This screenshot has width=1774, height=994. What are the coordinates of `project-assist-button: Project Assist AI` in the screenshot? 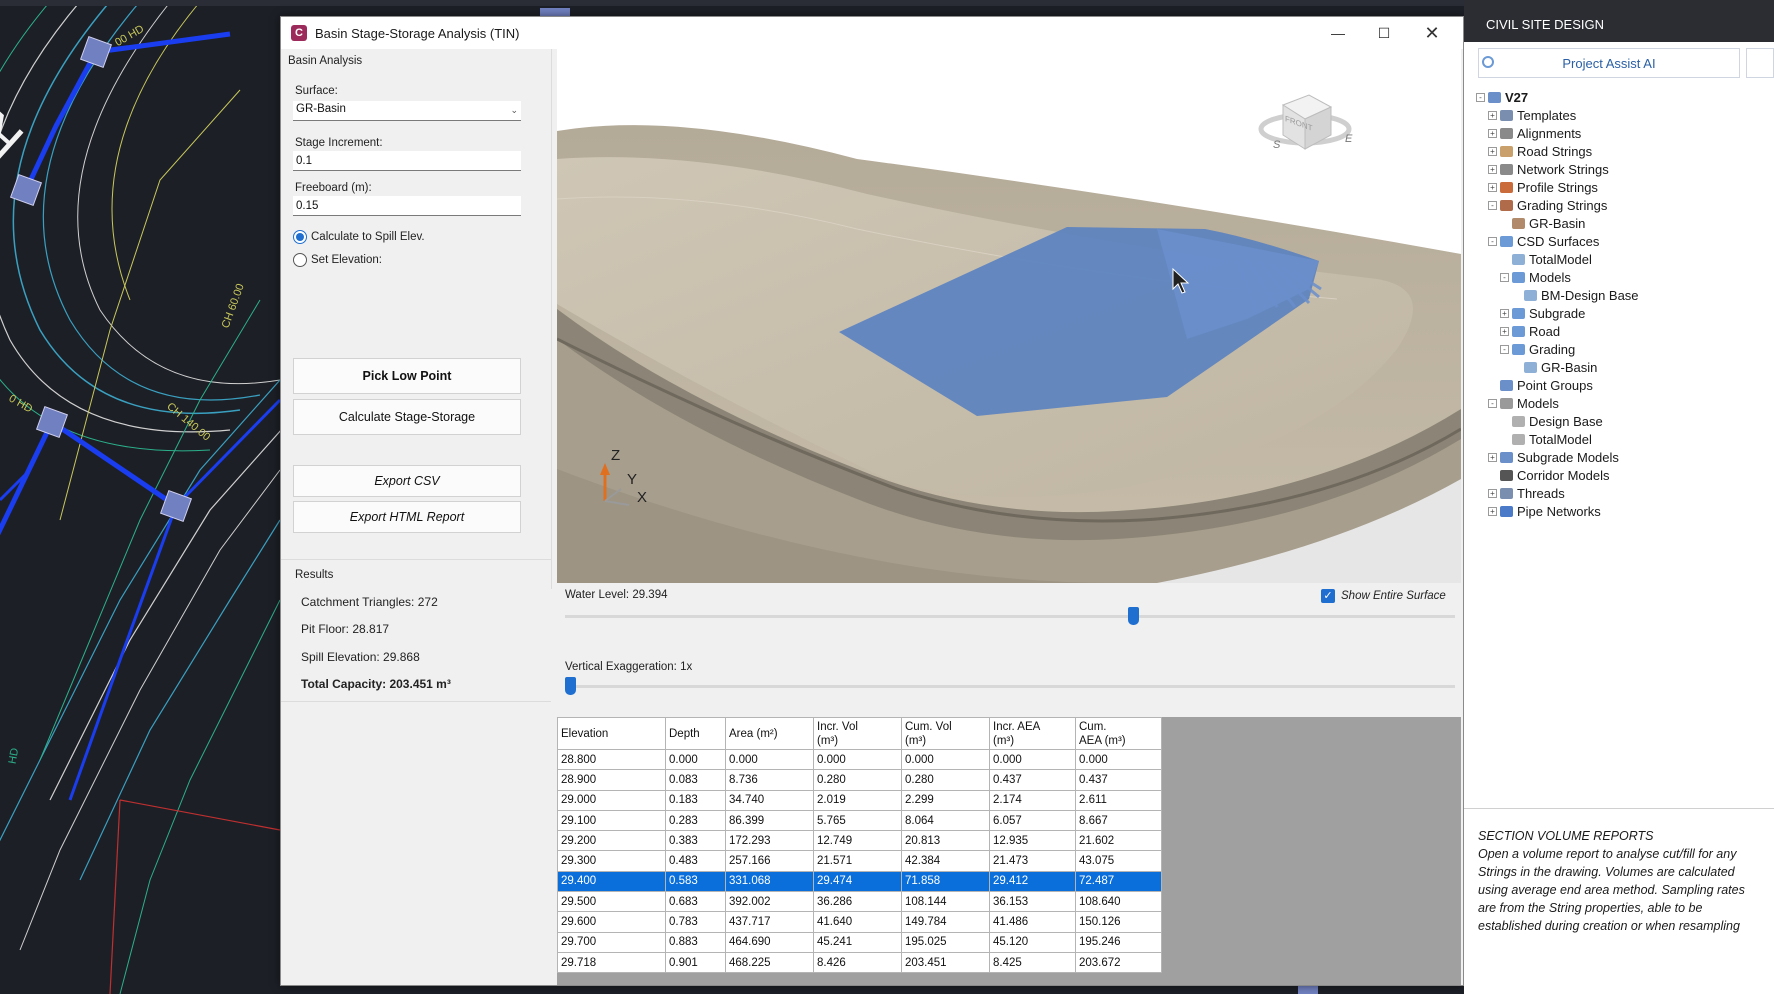 It's located at (1609, 63).